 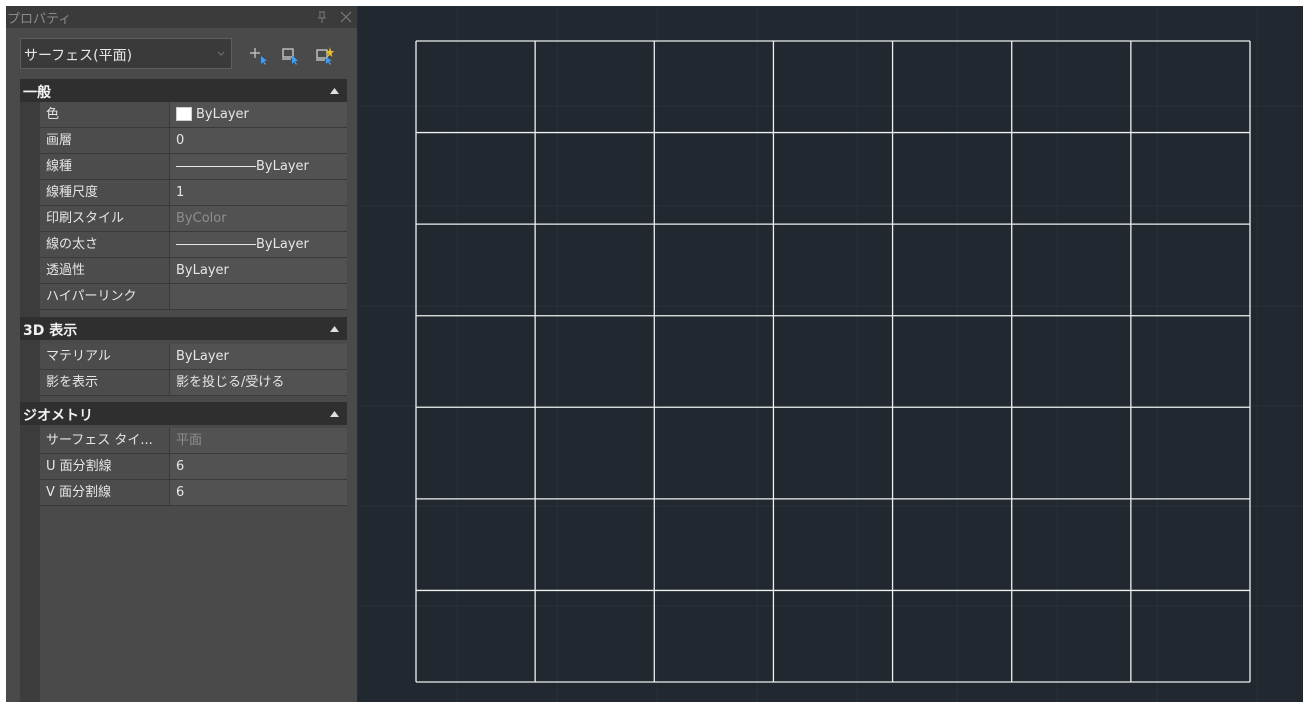 I want to click on property-gutter, so click(x=30, y=391).